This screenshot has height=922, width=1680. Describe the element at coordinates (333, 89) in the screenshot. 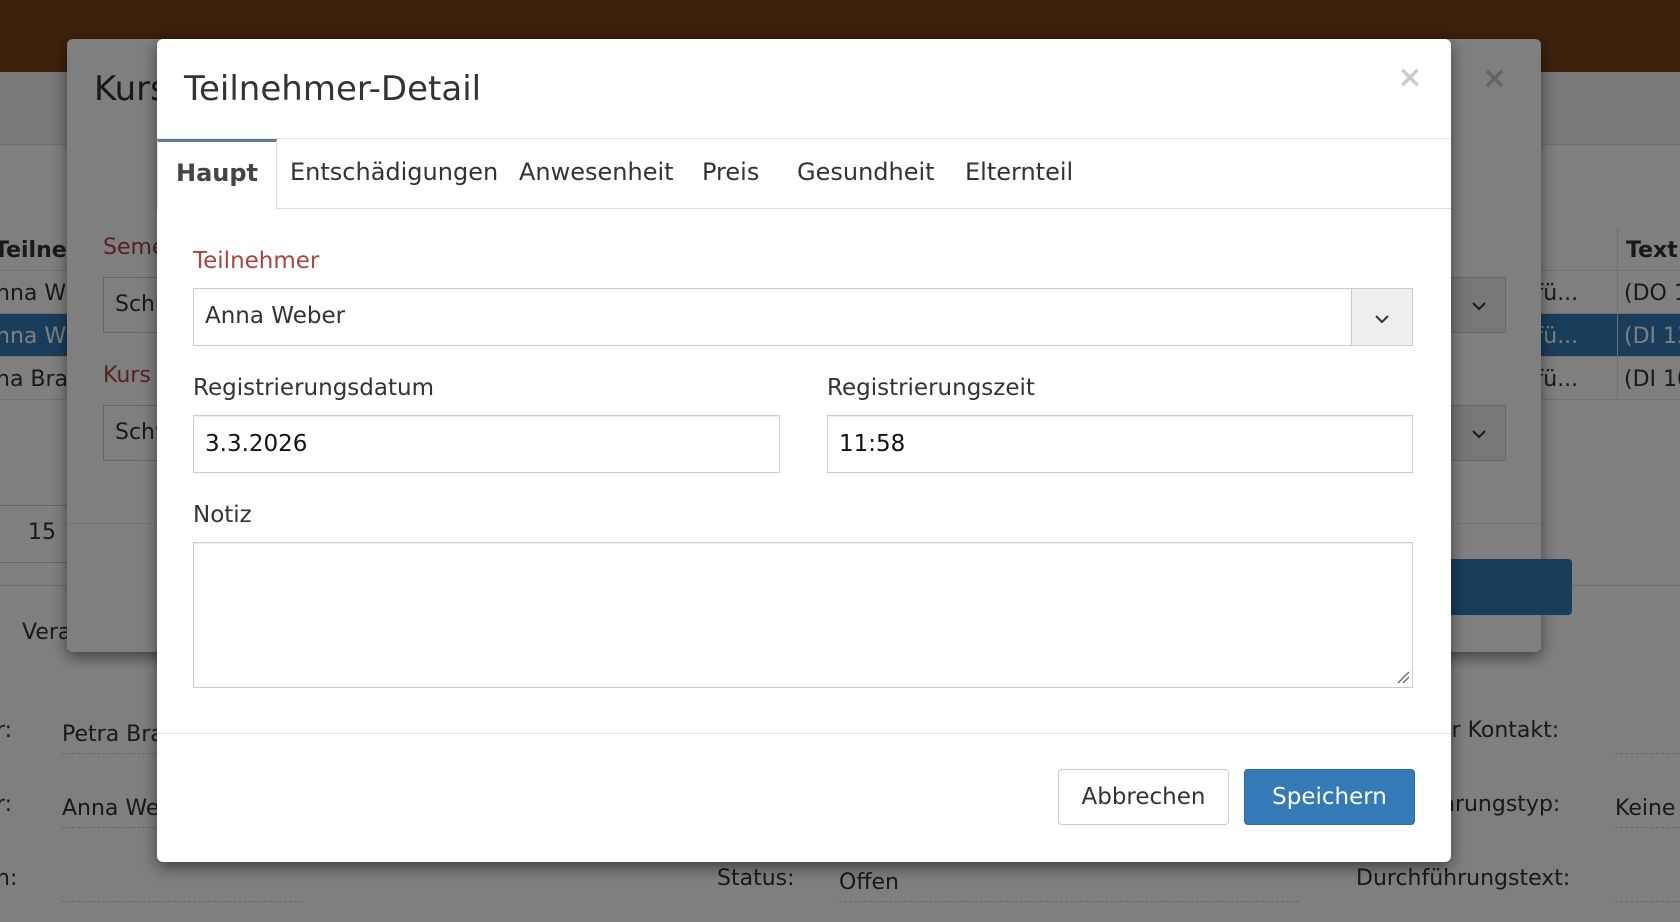

I see `modal-title: Teilnehmer-Detail` at that location.